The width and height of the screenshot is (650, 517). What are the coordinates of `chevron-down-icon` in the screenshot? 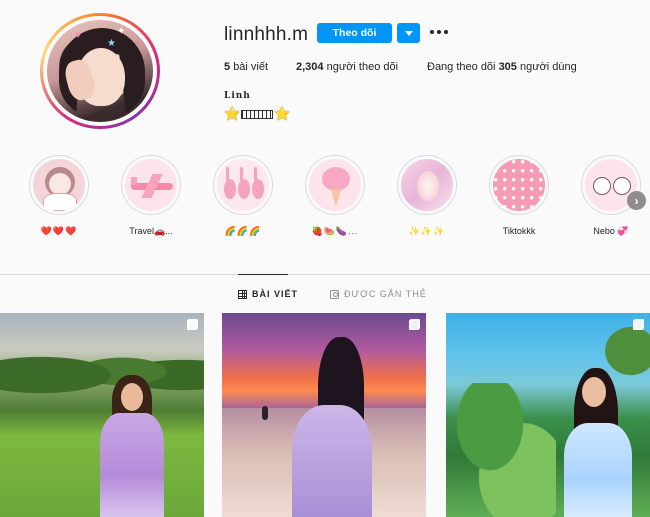 It's located at (408, 33).